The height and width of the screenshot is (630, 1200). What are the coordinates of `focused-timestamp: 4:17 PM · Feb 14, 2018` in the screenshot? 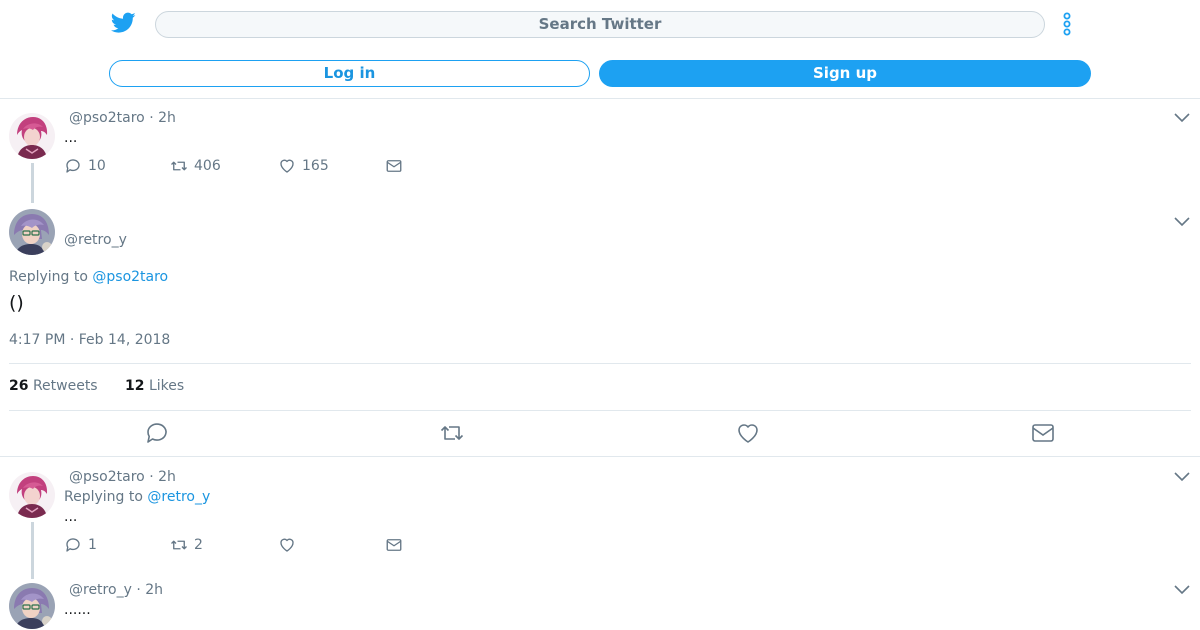 It's located at (89, 340).